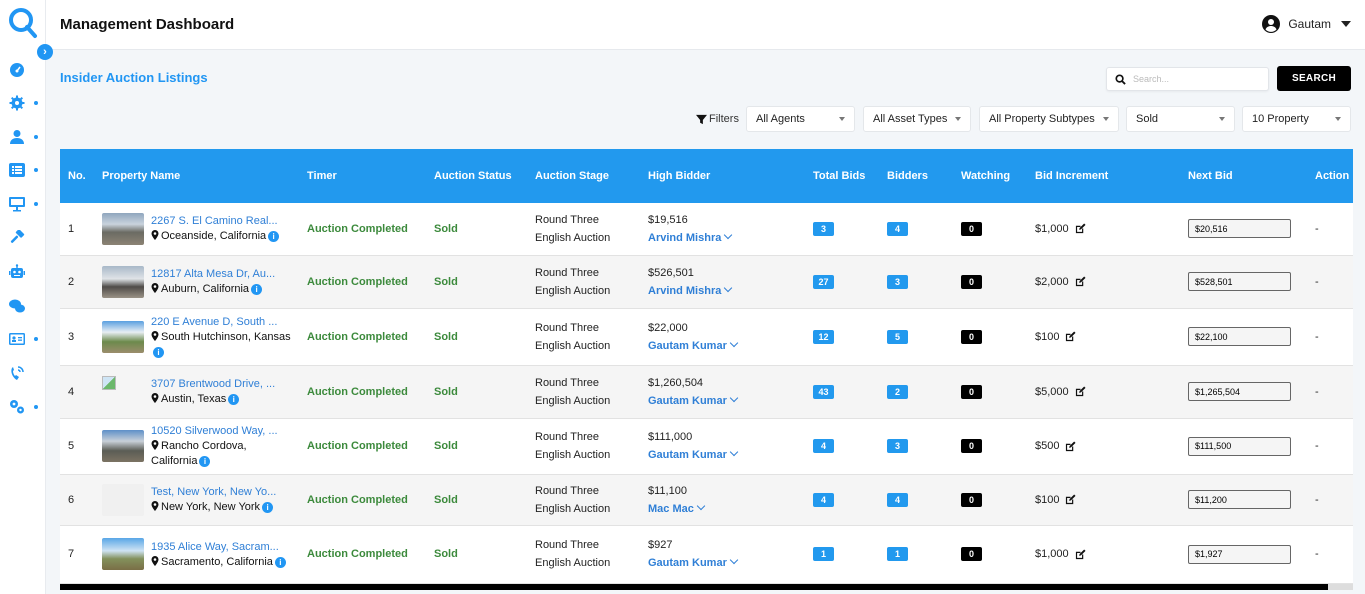 The width and height of the screenshot is (1365, 594). Describe the element at coordinates (1072, 175) in the screenshot. I see `column-header-bid-increment: Bid Increment` at that location.